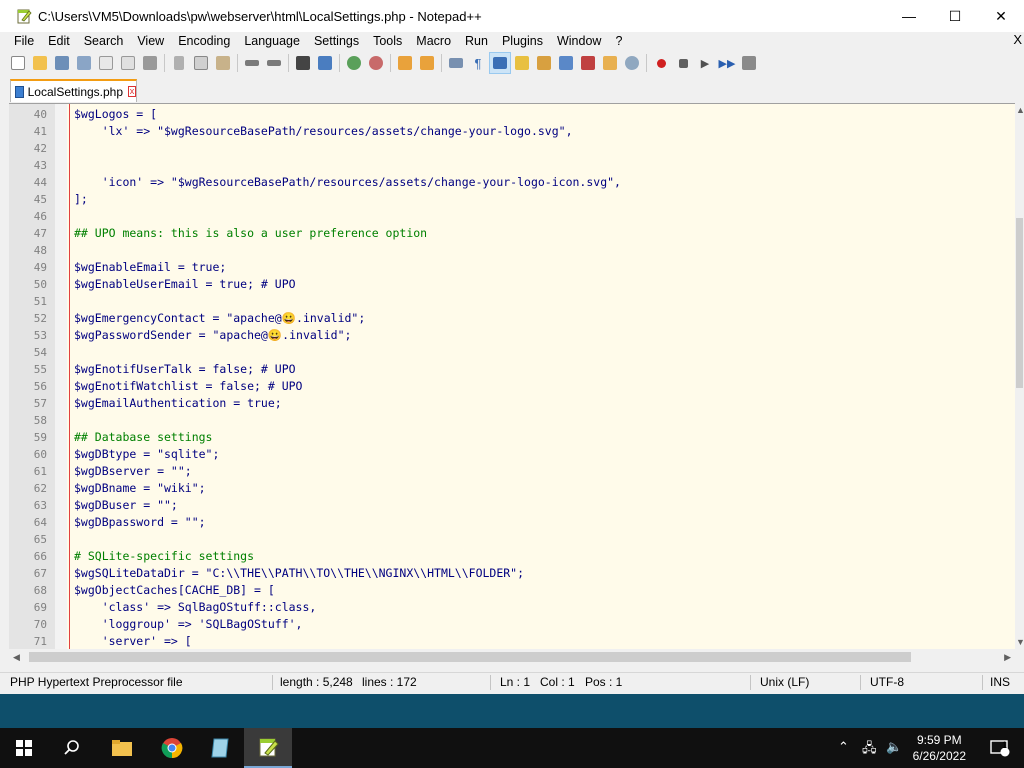  I want to click on indent-guide-button, so click(500, 63).